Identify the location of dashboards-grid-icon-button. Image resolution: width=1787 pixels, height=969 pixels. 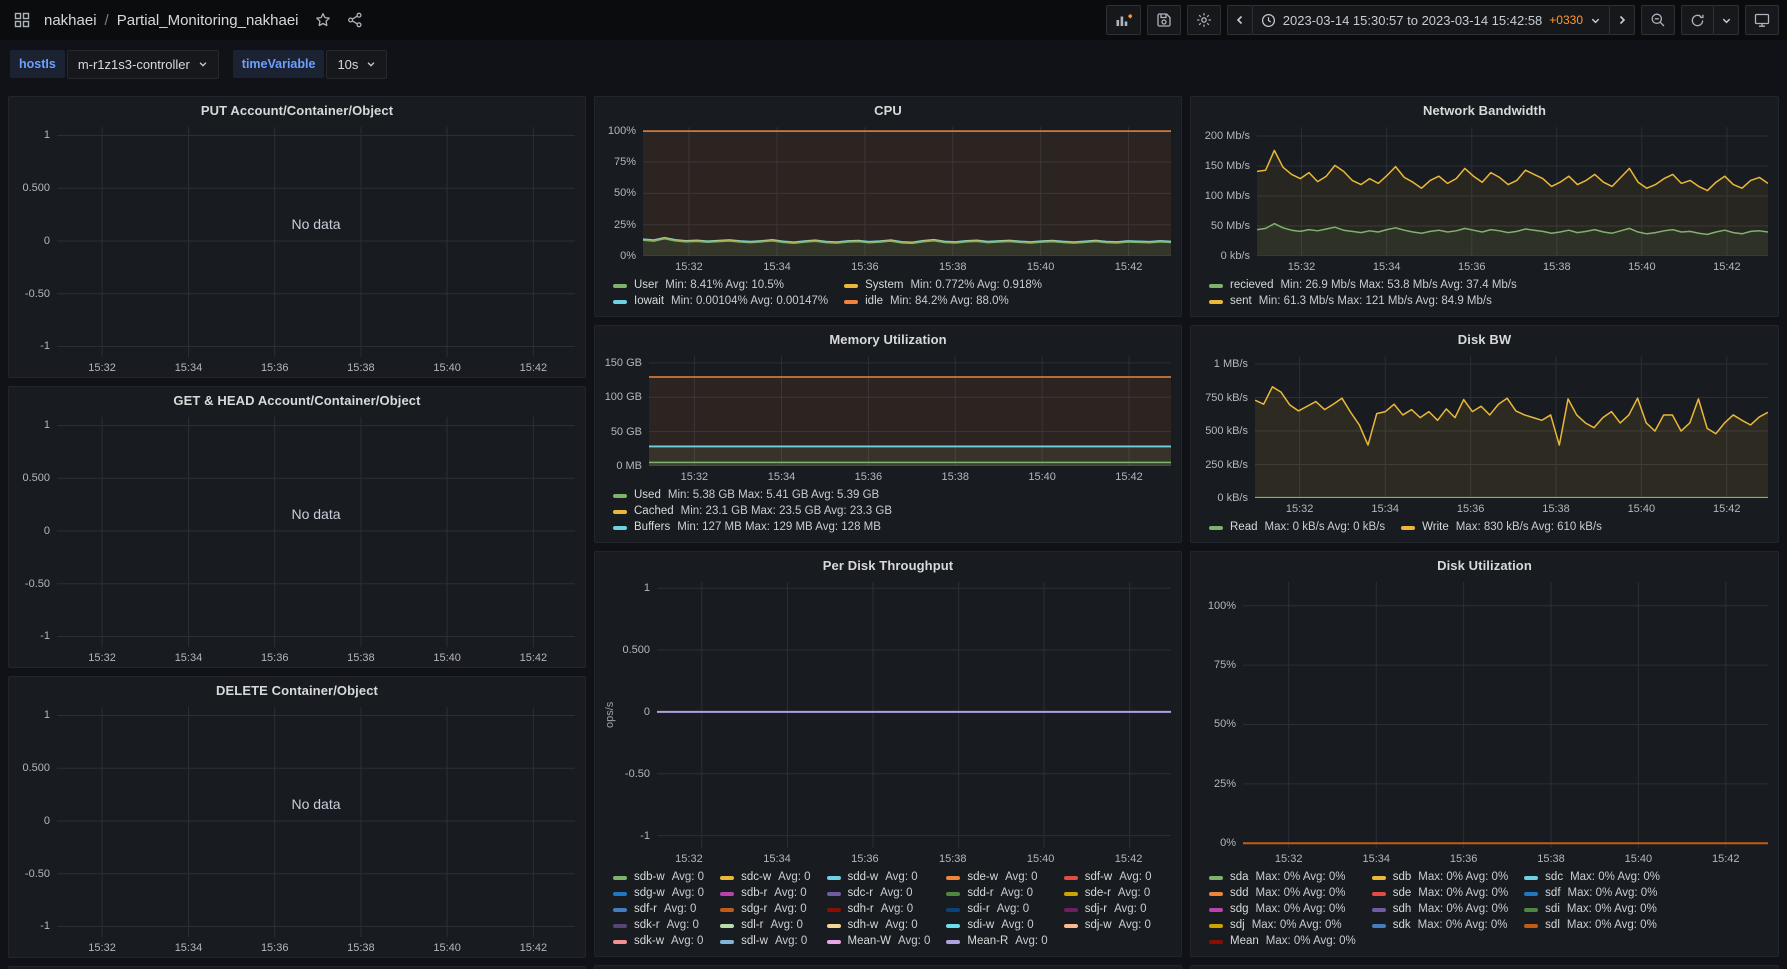
(22, 20).